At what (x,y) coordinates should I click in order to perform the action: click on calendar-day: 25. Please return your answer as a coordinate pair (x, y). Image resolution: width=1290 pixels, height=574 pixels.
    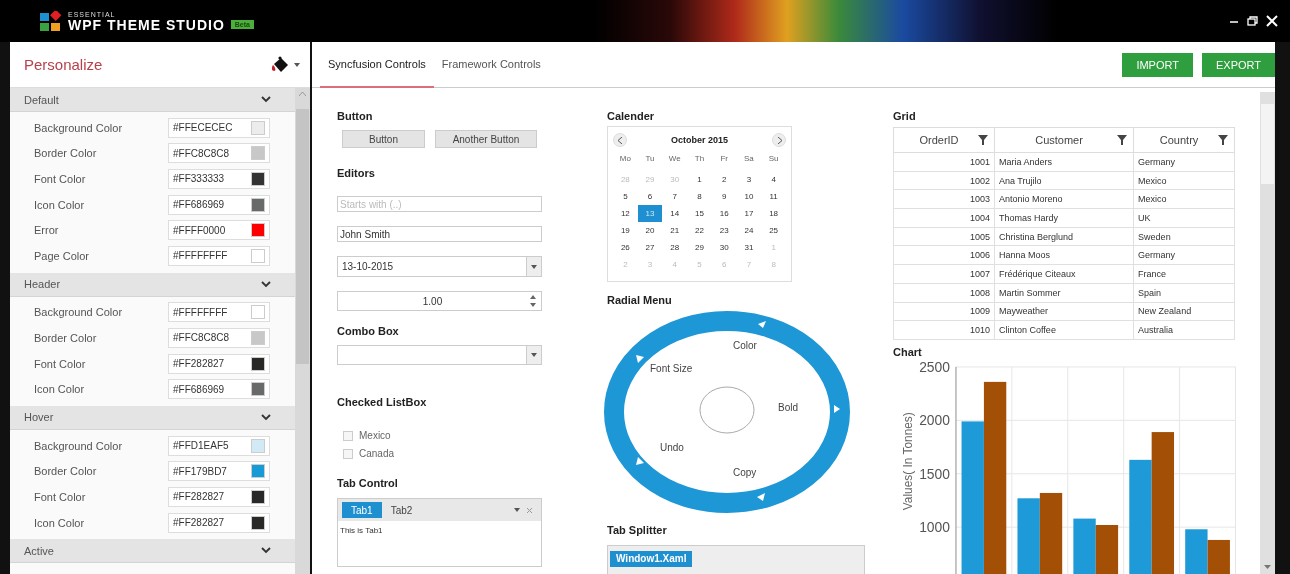
    Looking at the image, I should click on (773, 230).